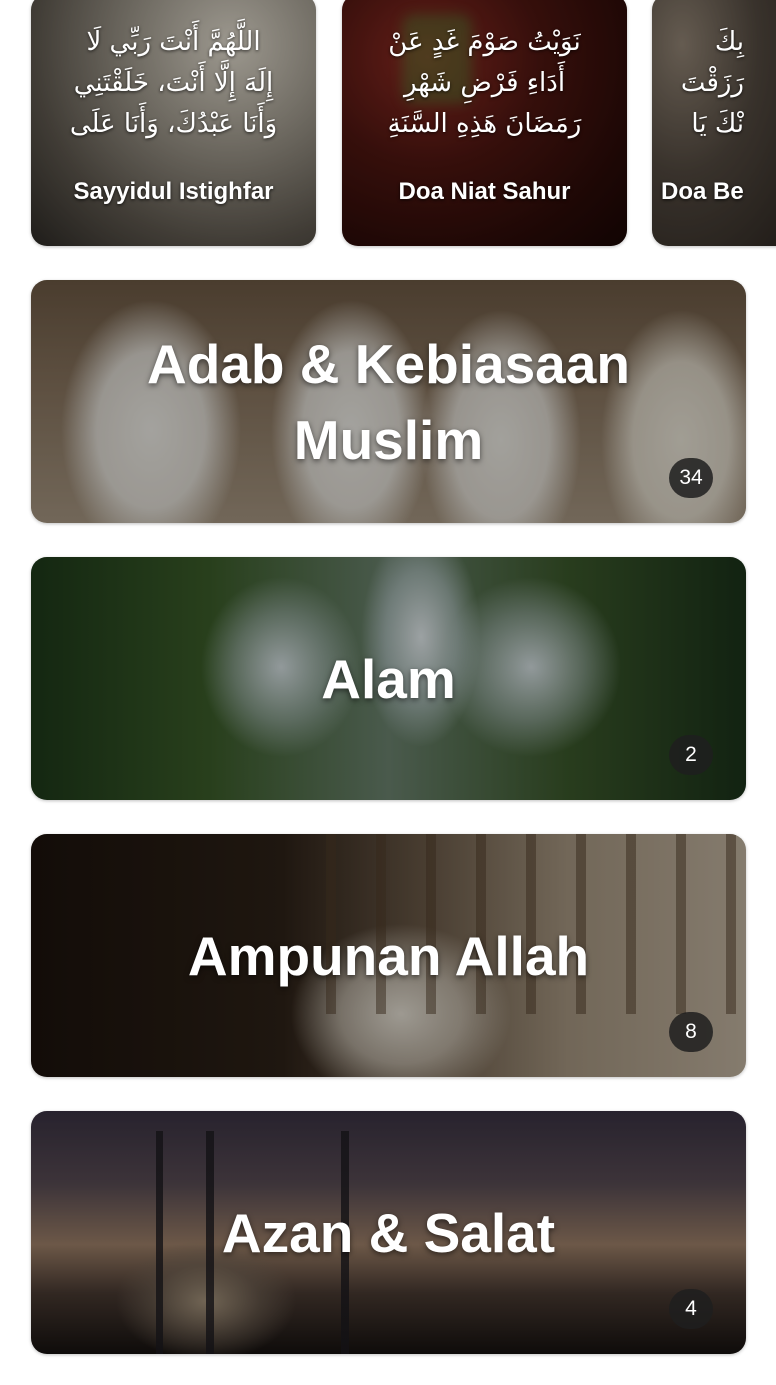 Image resolution: width=776 pixels, height=1385 pixels. I want to click on count-badge: 8, so click(691, 1032).